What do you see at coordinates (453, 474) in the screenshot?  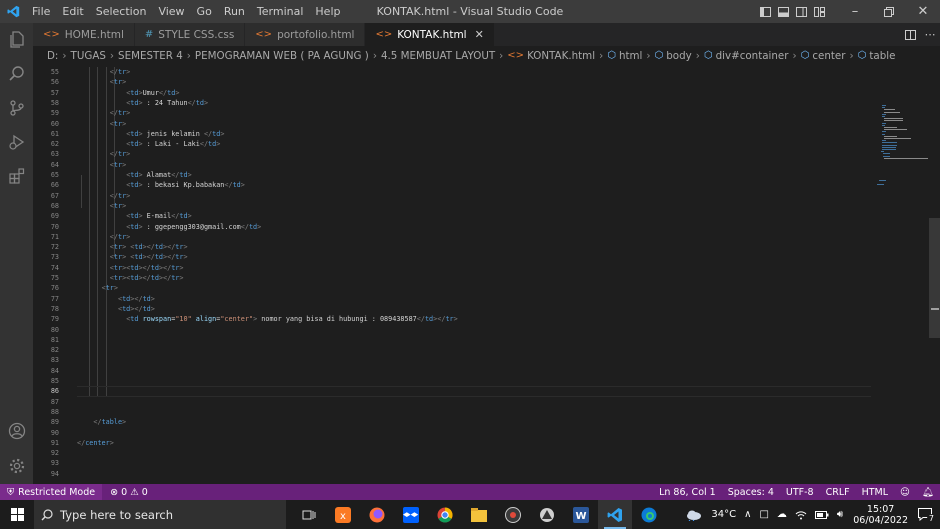 I see `code-line: 94` at bounding box center [453, 474].